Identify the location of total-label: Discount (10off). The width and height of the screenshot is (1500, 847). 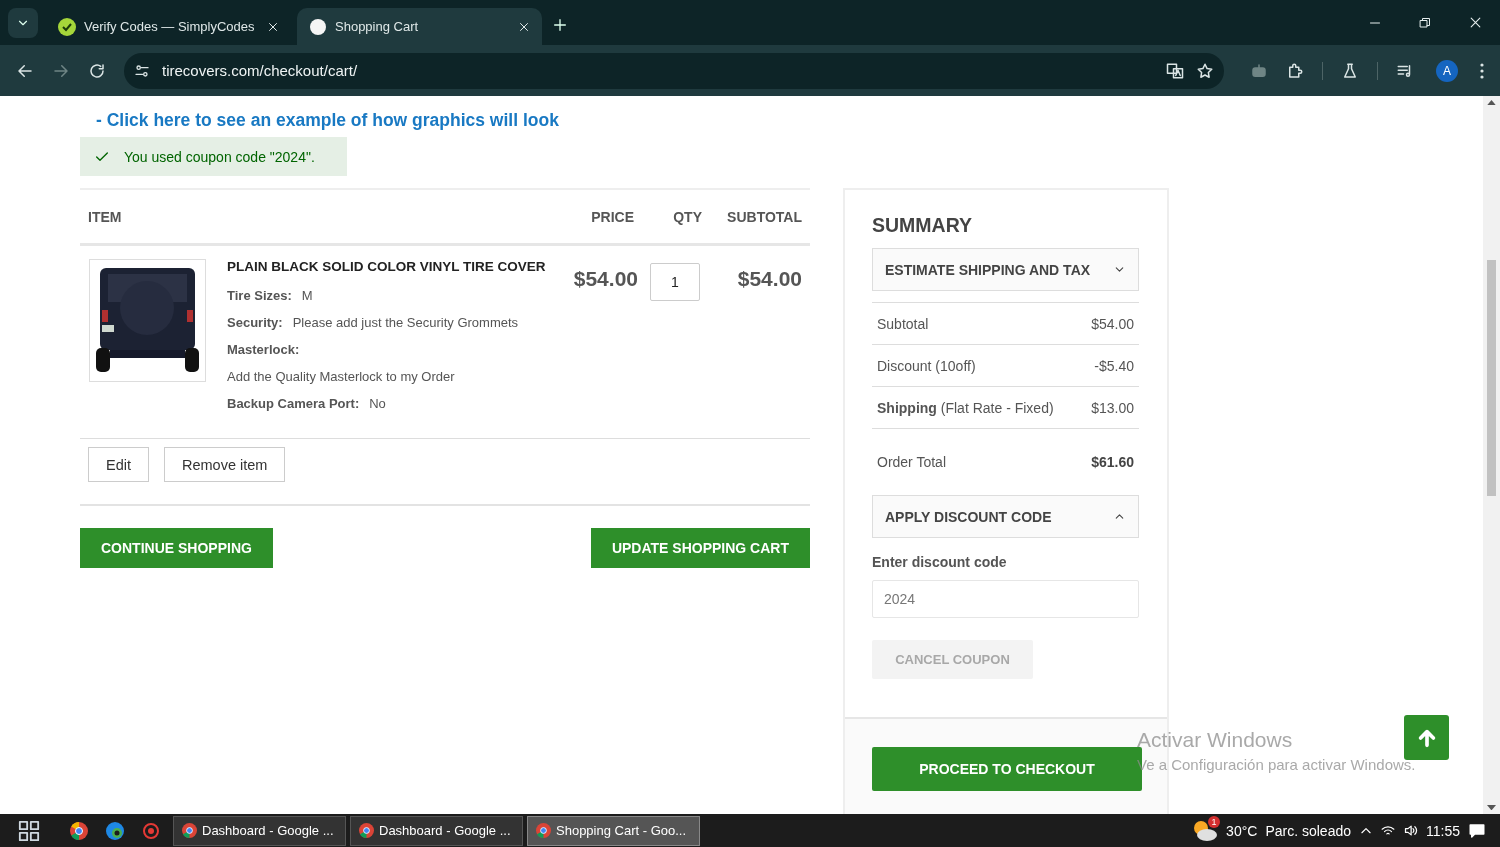
(926, 365).